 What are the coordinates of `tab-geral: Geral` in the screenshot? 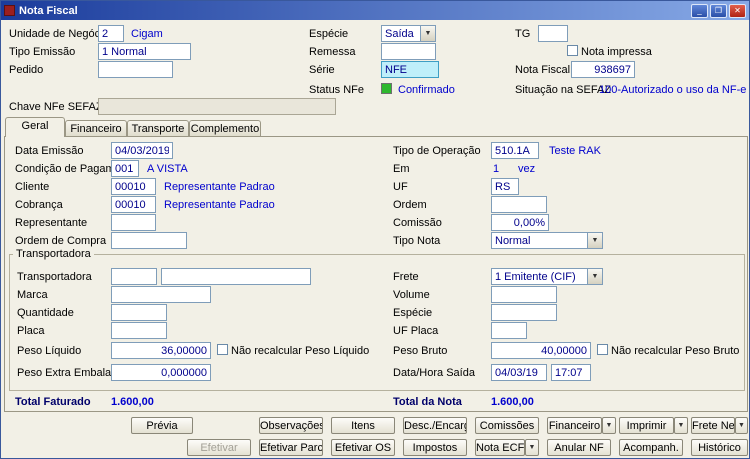 It's located at (35, 127).